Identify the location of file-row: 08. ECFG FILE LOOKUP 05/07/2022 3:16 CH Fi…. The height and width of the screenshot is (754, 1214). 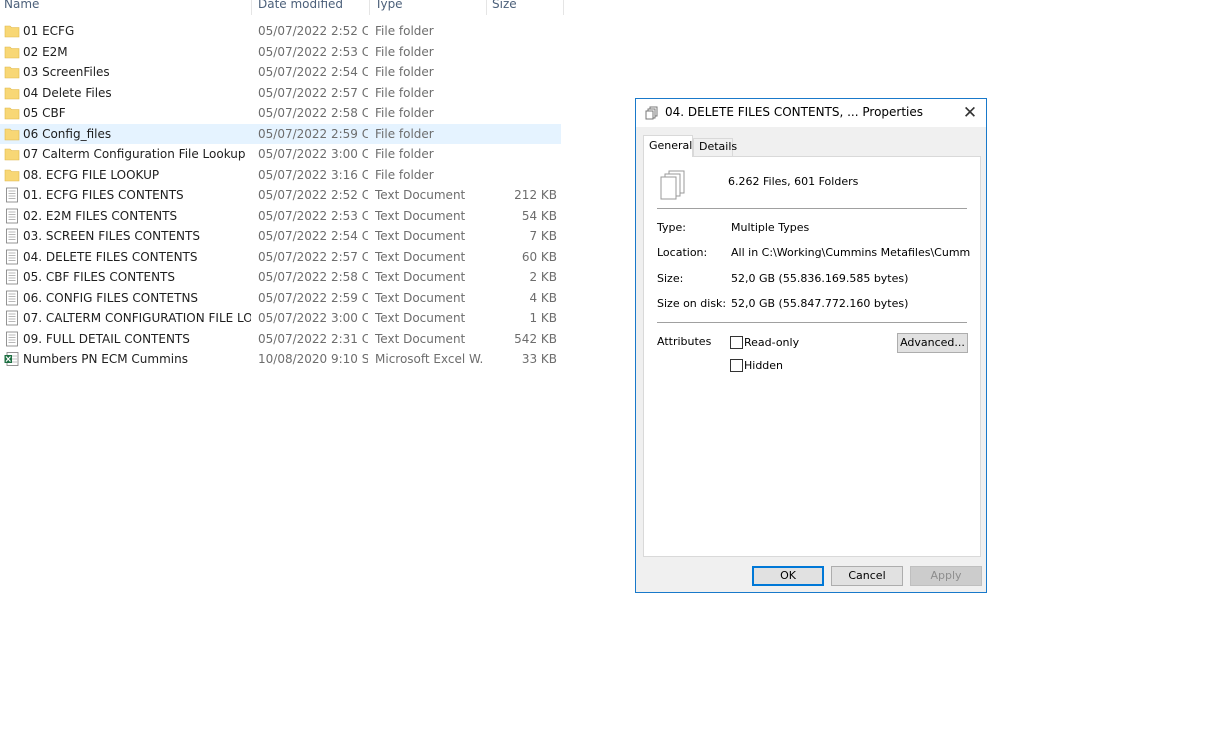
(280, 175).